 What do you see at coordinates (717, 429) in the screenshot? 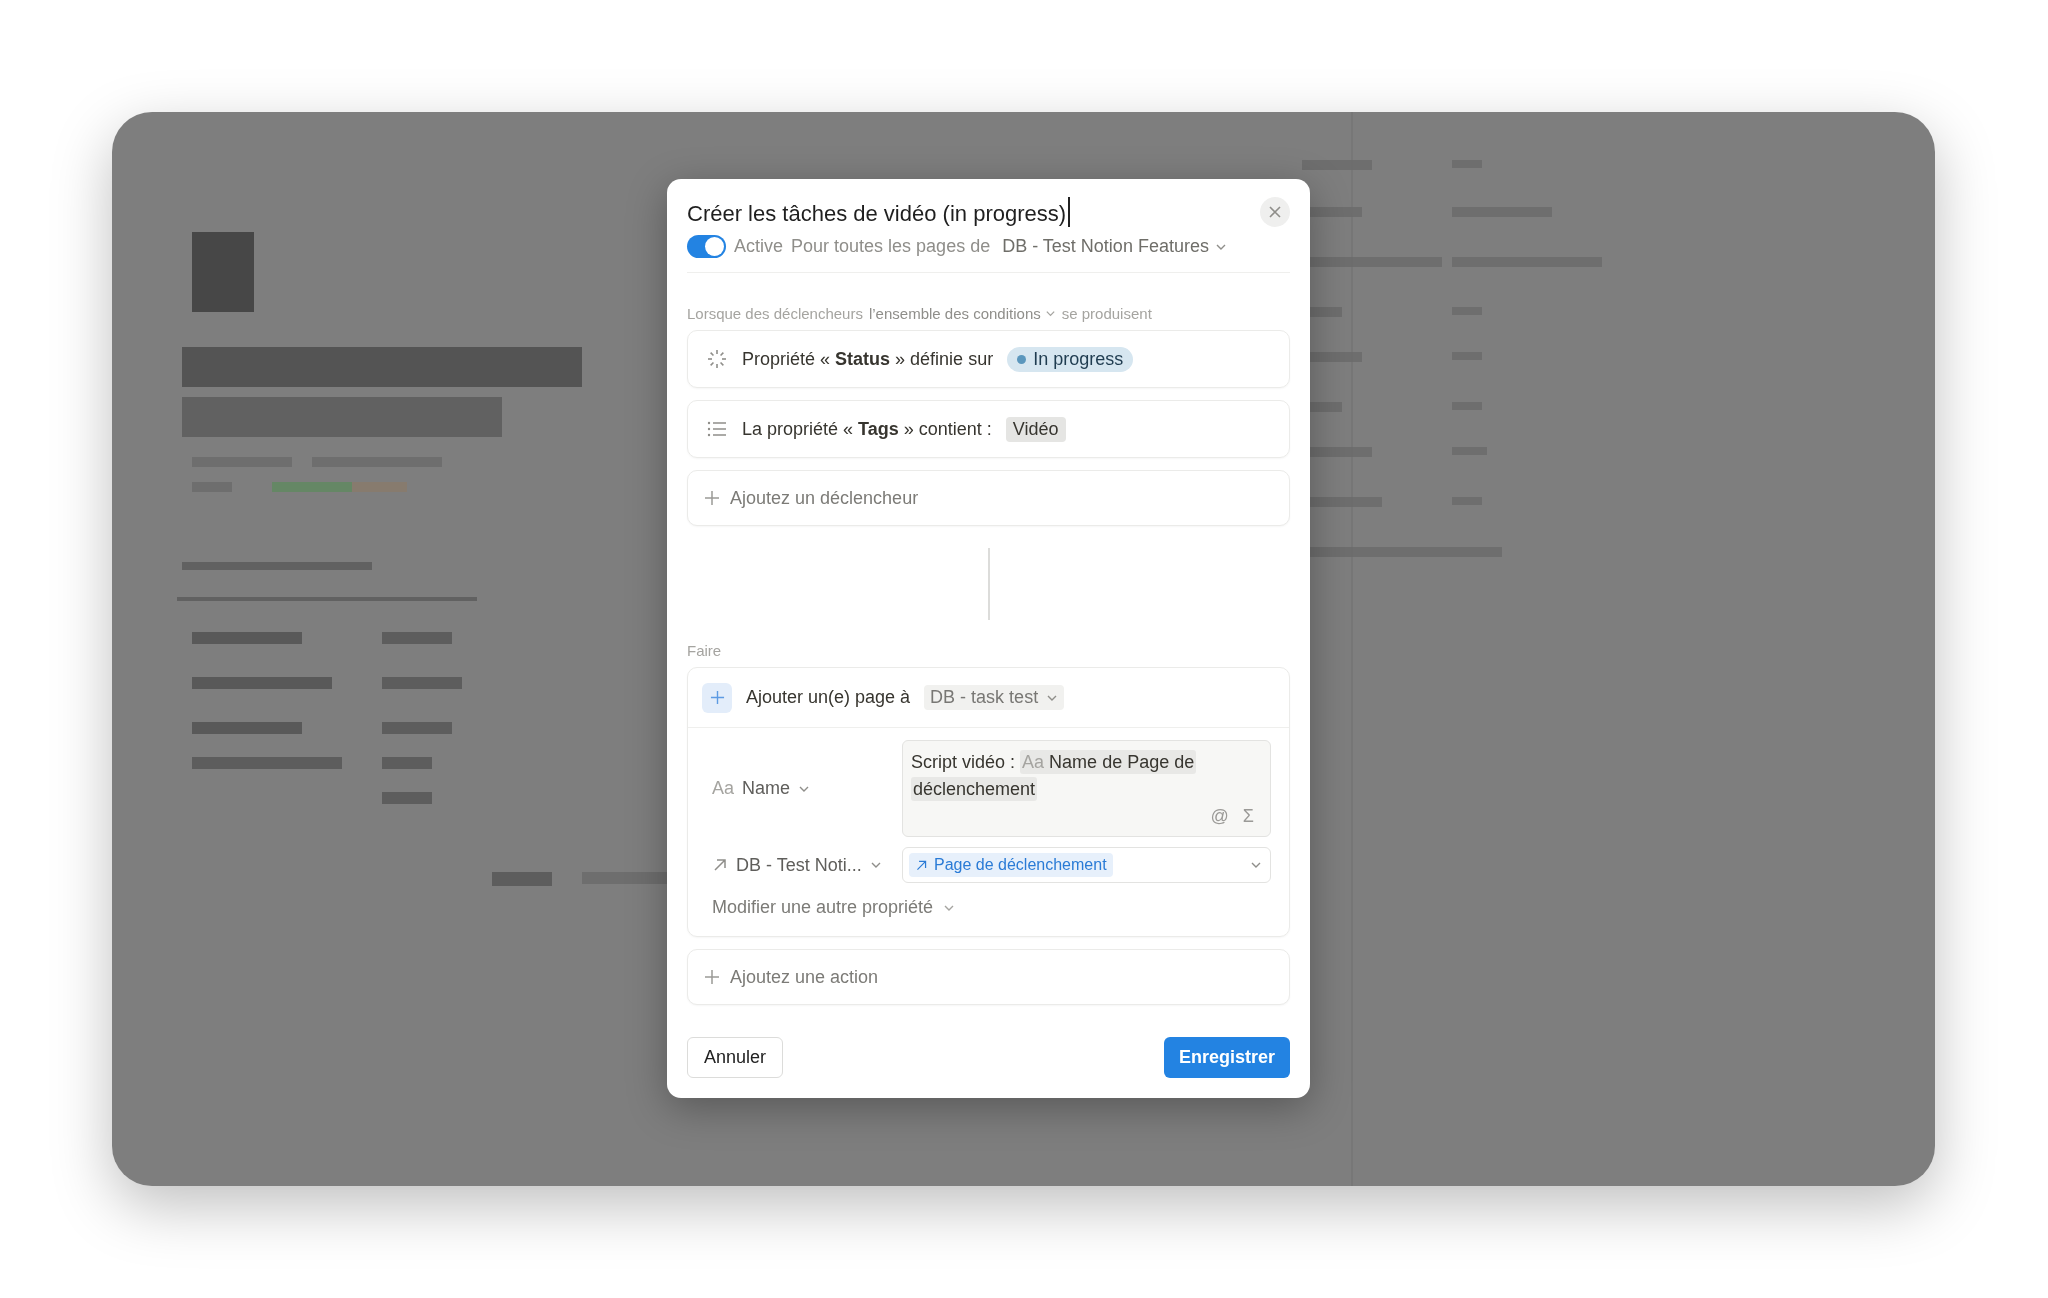
I see `list-icon` at bounding box center [717, 429].